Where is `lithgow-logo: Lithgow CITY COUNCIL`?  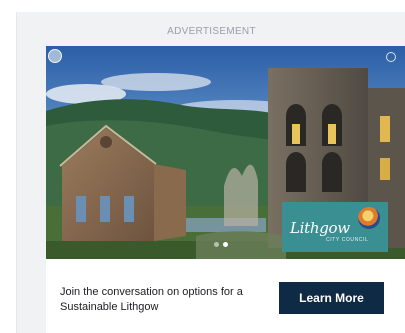 lithgow-logo: Lithgow CITY COUNCIL is located at coordinates (335, 227).